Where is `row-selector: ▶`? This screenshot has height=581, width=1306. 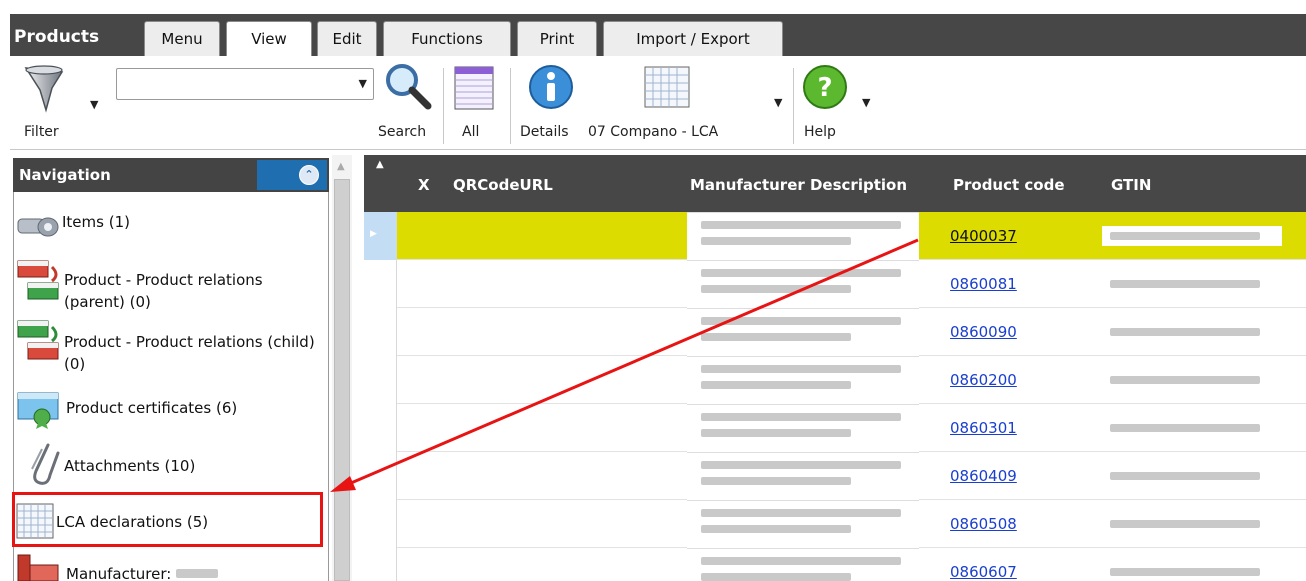 row-selector: ▶ is located at coordinates (380, 236).